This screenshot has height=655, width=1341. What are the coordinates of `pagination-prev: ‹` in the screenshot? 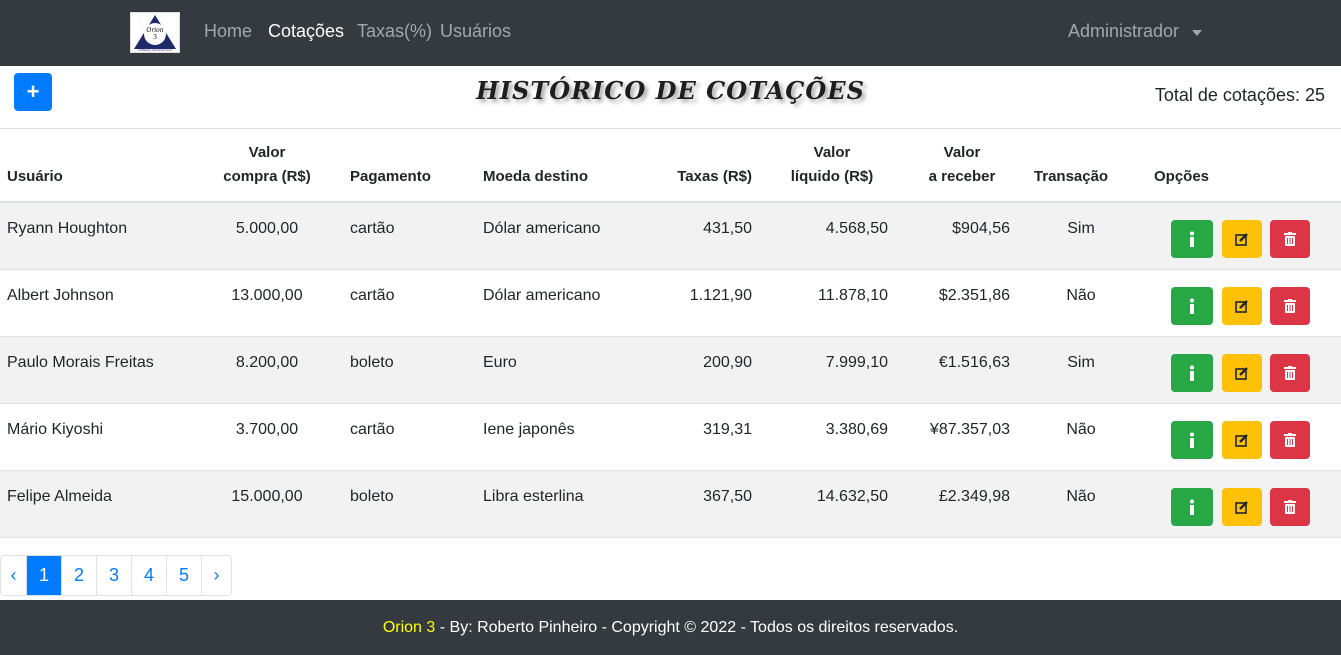 It's located at (13, 575).